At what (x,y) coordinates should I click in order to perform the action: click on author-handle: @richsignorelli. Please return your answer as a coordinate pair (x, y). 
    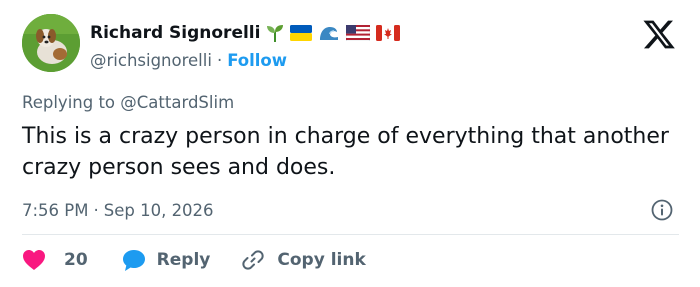
    Looking at the image, I should click on (151, 60).